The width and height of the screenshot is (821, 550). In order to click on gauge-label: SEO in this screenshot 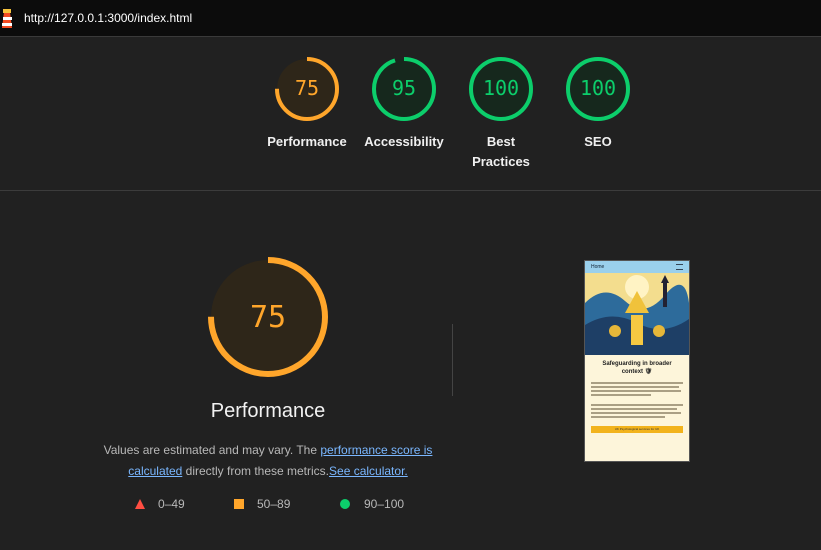, I will do `click(598, 141)`.